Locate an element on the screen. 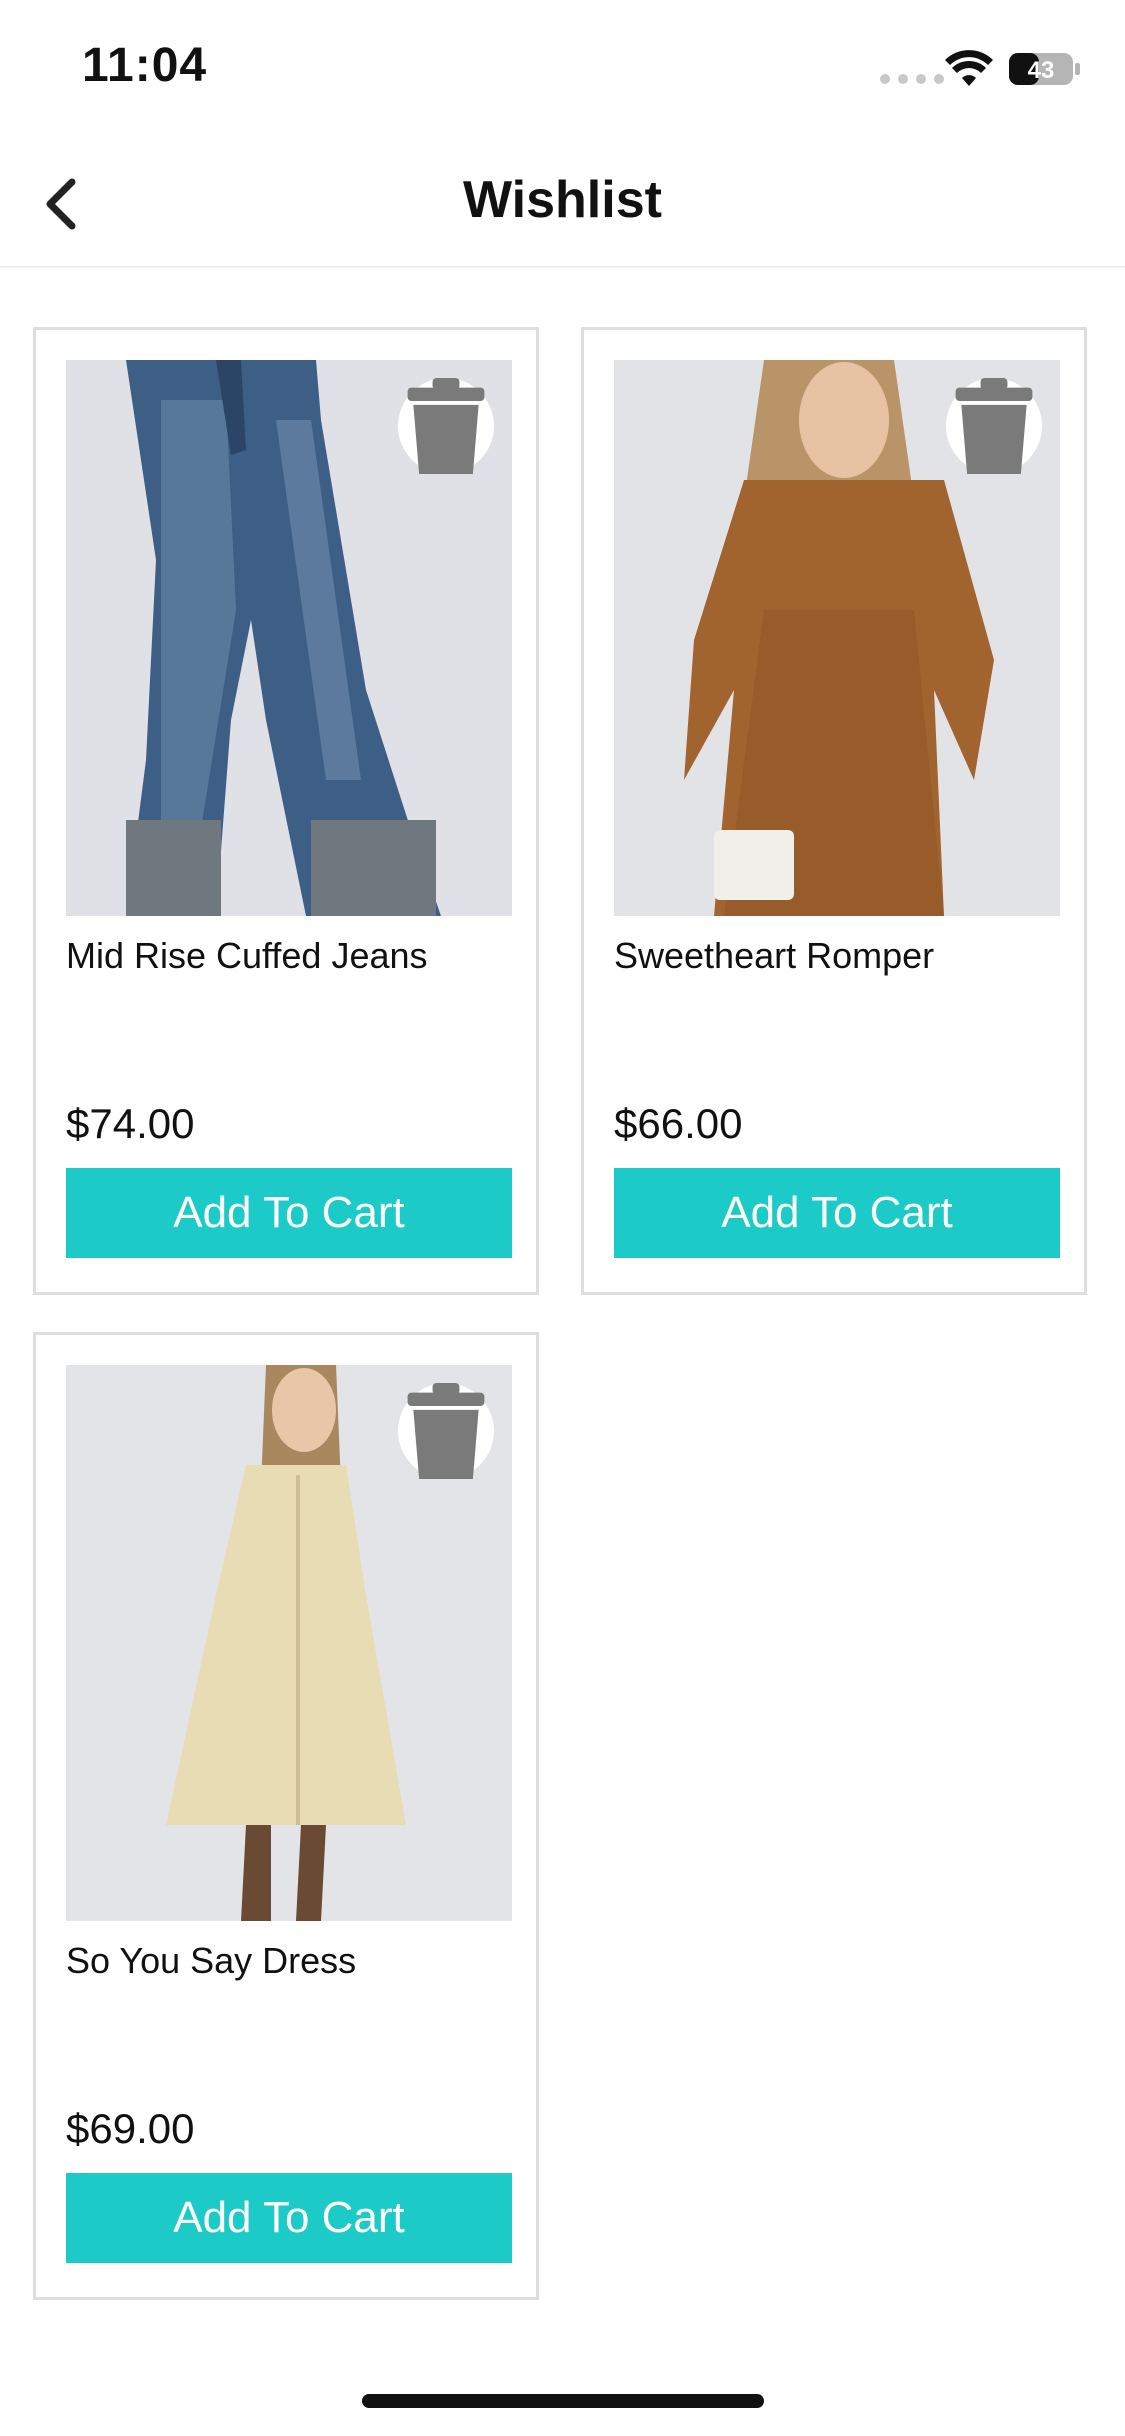  product-price: $74.00 is located at coordinates (130, 1123).